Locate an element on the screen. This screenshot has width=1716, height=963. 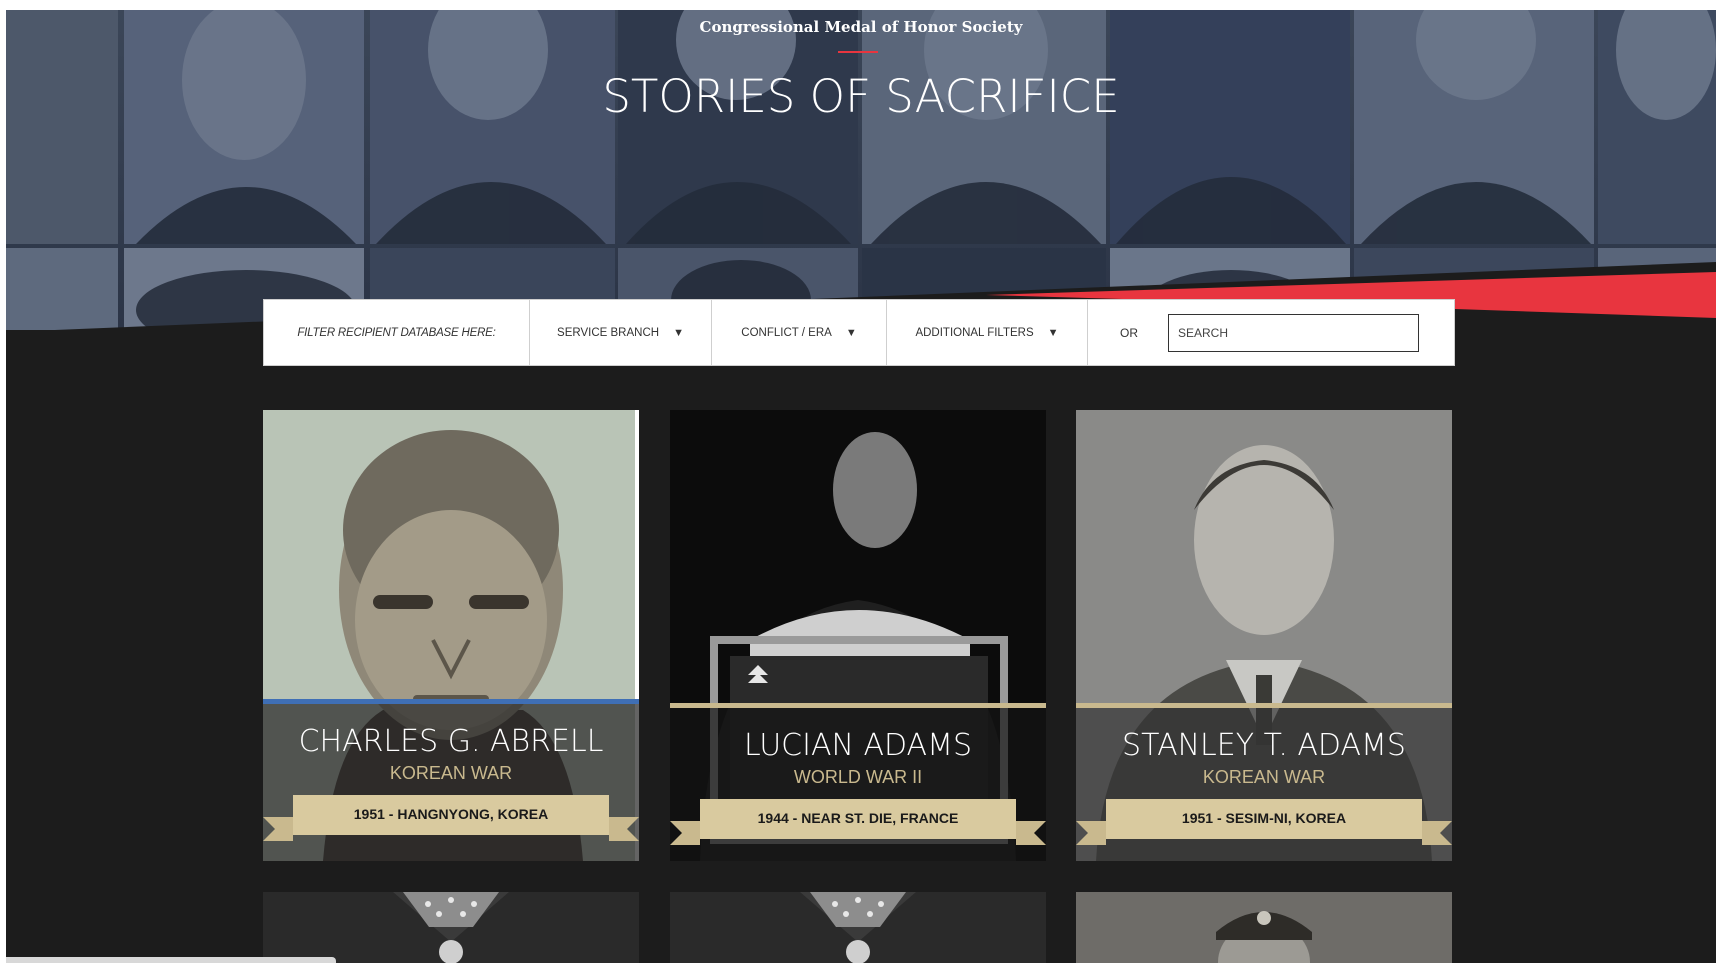
filter-label-text: FILTER RECIPIENT DATABASE HERE: is located at coordinates (396, 332).